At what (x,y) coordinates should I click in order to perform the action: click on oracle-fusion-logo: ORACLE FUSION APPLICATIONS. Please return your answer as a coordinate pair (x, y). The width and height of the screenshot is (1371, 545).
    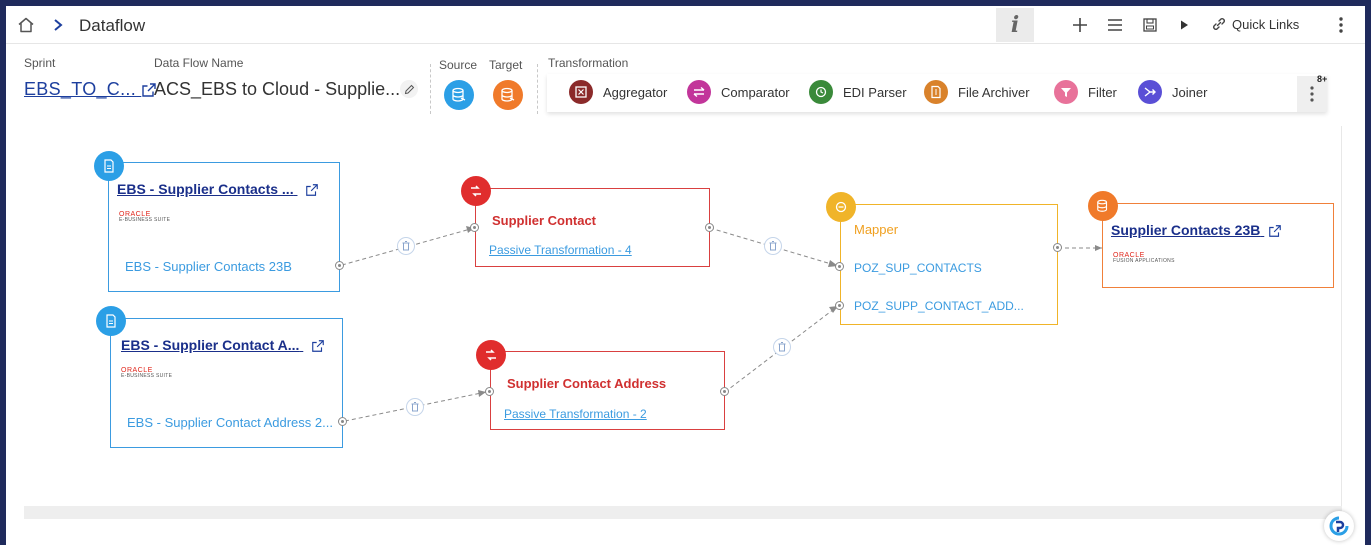
    Looking at the image, I should click on (1144, 258).